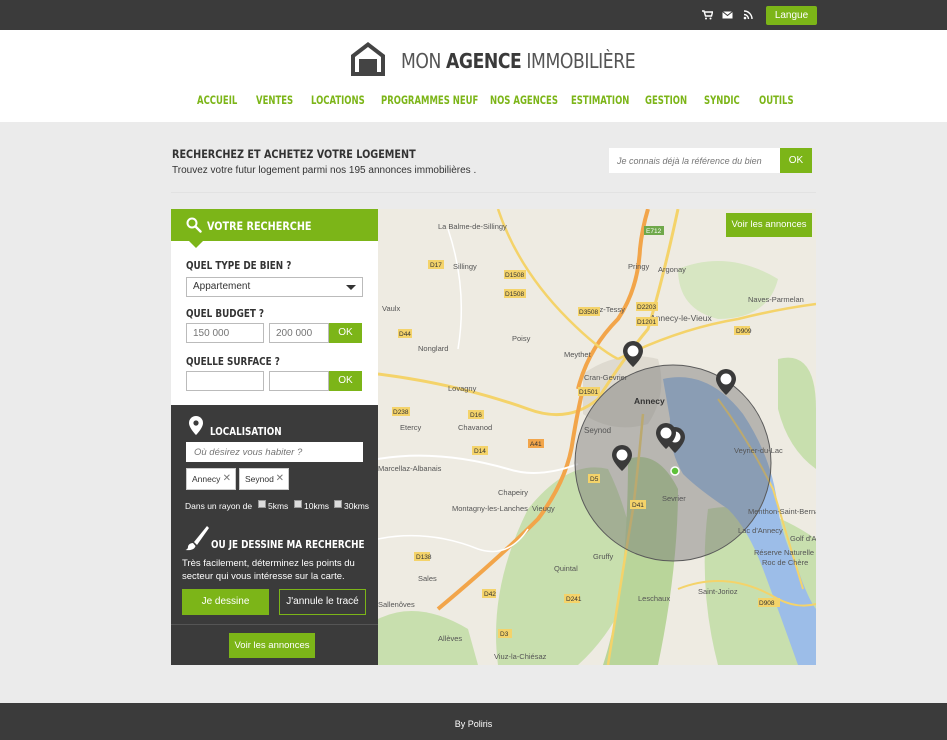  I want to click on road-label: A41, so click(536, 444).